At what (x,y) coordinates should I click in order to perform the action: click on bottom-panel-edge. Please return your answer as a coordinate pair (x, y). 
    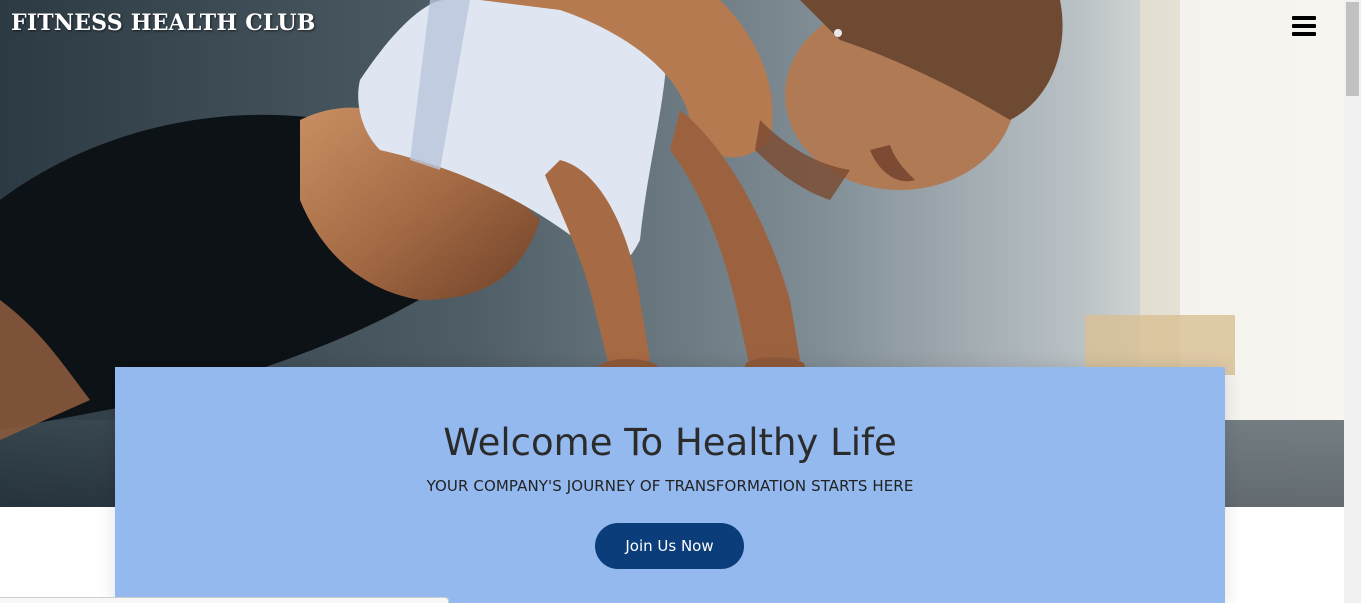
    Looking at the image, I should click on (224, 600).